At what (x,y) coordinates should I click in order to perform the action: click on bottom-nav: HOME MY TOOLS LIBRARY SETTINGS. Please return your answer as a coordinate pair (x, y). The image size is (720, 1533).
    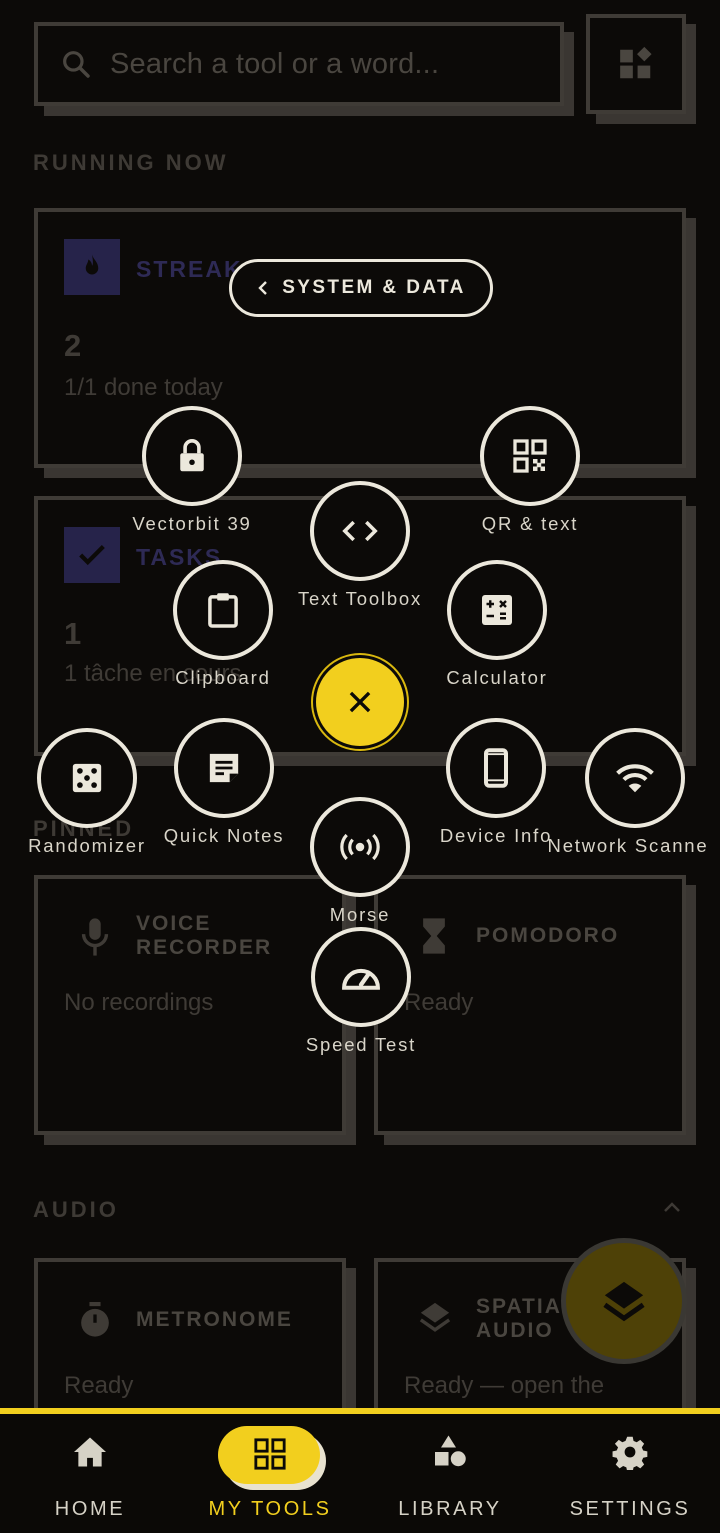
    Looking at the image, I should click on (360, 1470).